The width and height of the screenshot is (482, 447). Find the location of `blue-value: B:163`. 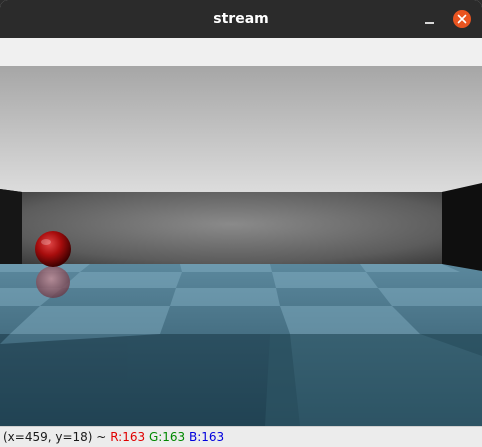

blue-value: B:163 is located at coordinates (207, 437).